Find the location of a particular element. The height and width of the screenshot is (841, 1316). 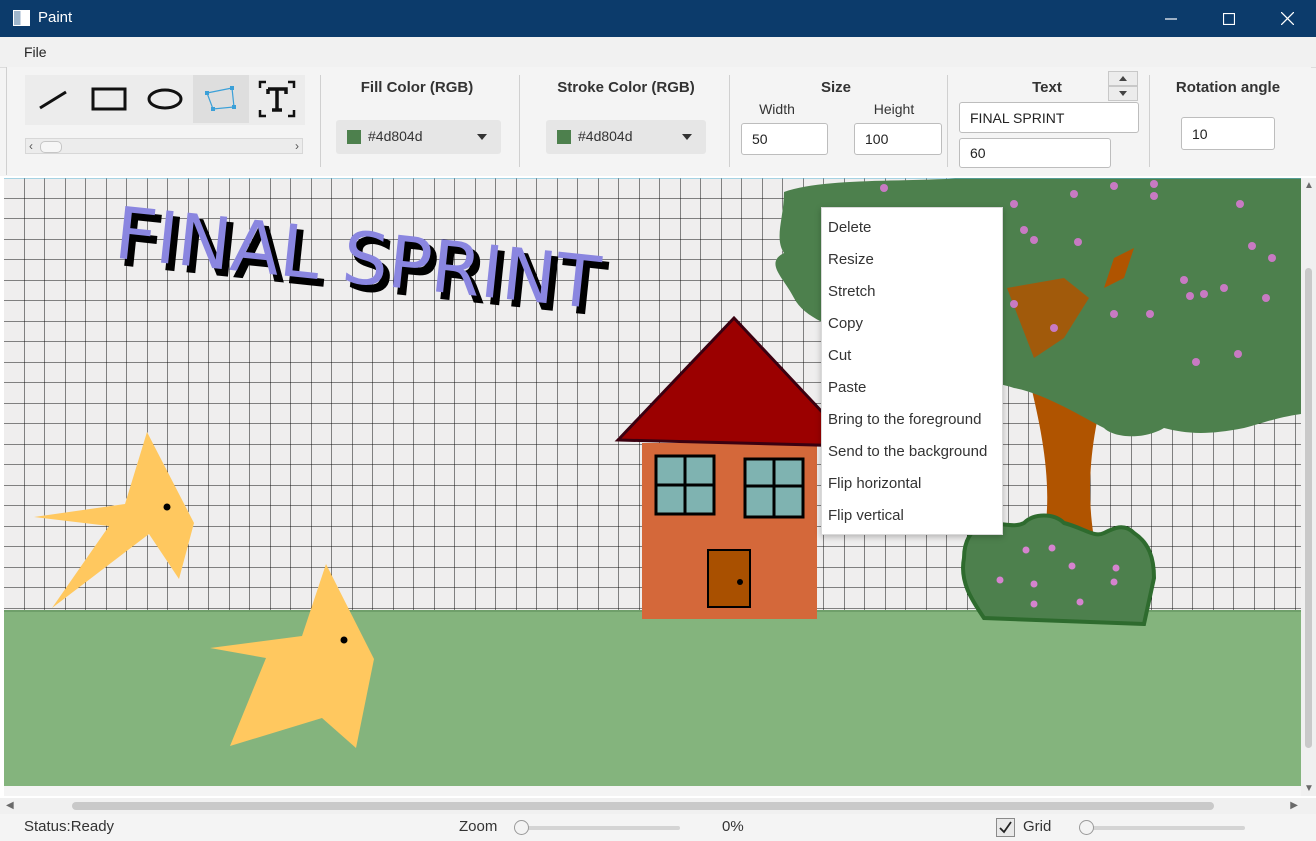

close-icon is located at coordinates (1287, 18).